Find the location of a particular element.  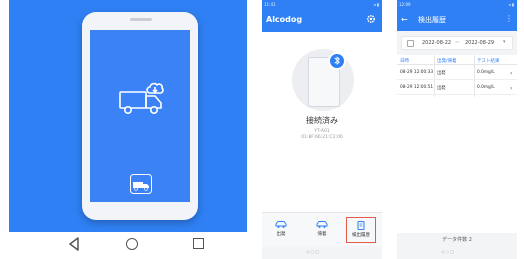

app-header: ← 検出履歴 ⋮ is located at coordinates (457, 20).